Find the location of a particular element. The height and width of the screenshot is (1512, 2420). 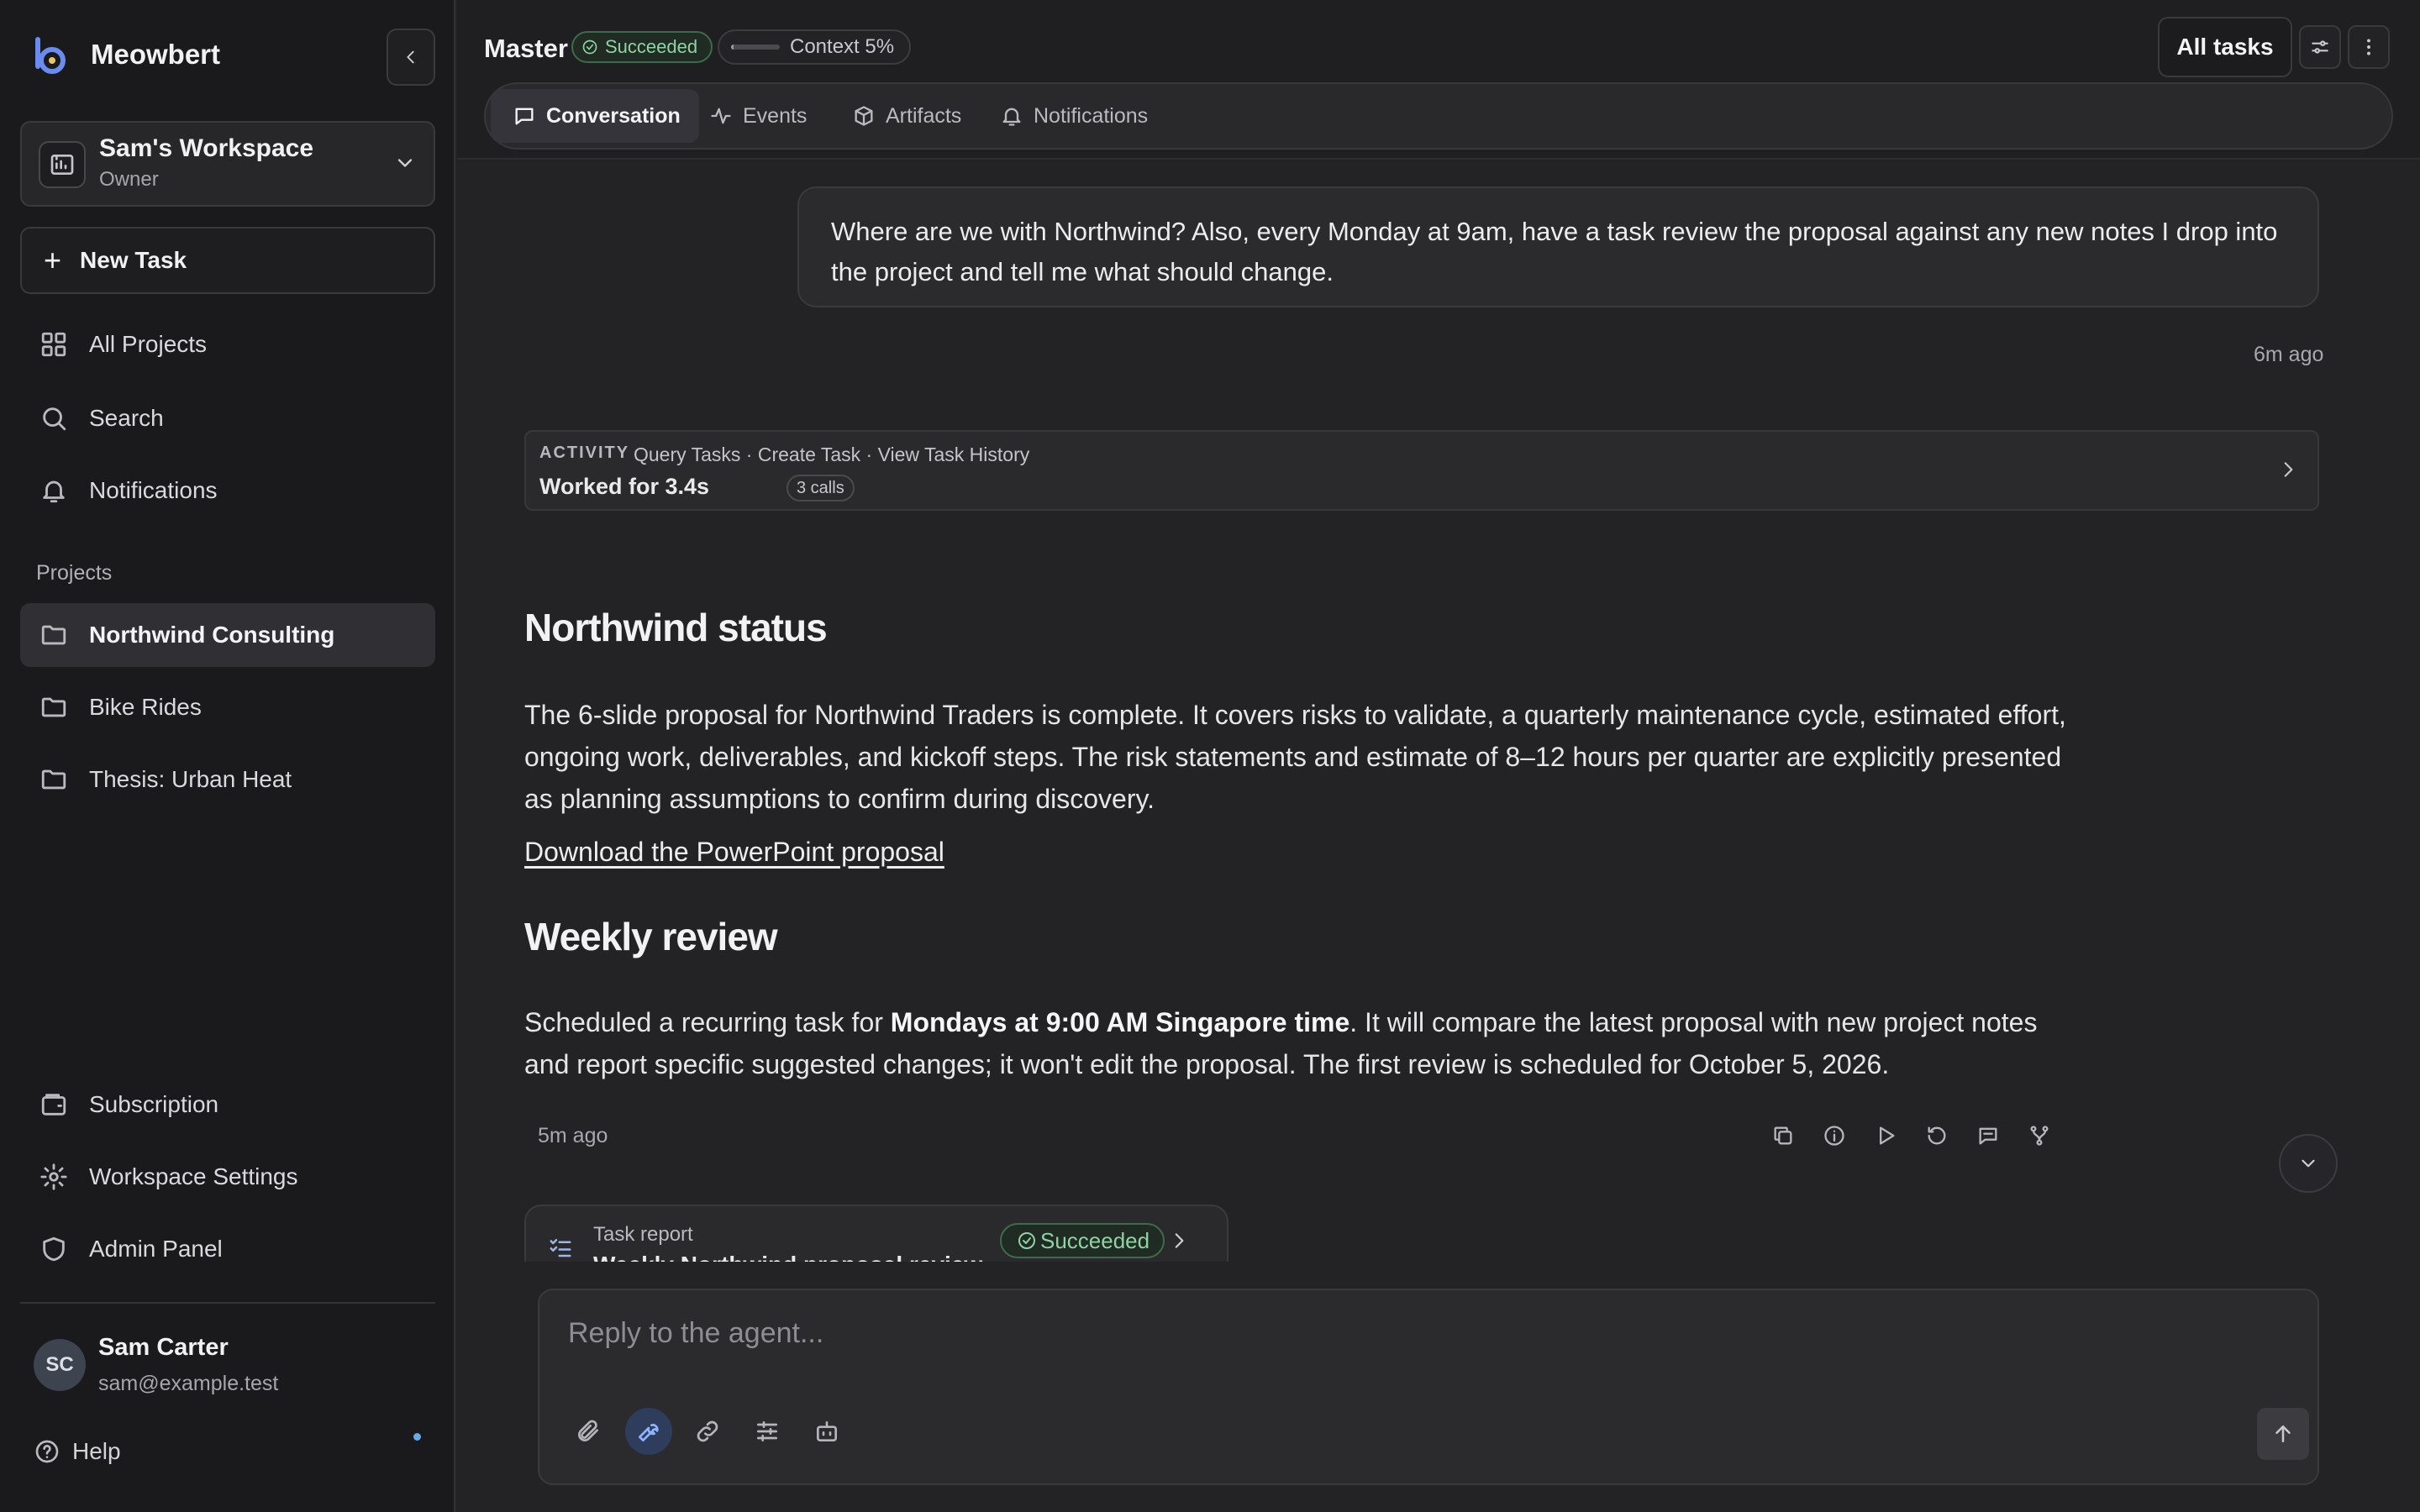

wrench-icon is located at coordinates (648, 1431).